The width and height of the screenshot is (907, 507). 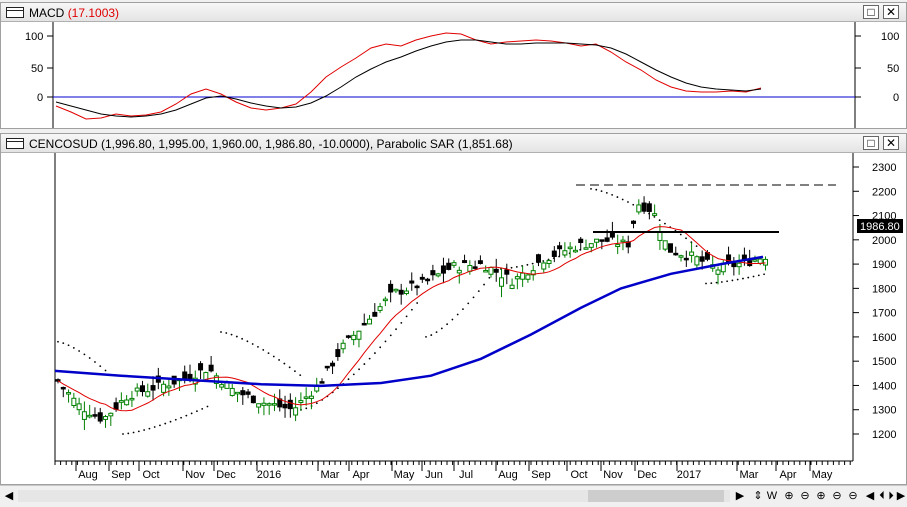 What do you see at coordinates (821, 496) in the screenshot?
I see `zoom-in-2-button: ⊕` at bounding box center [821, 496].